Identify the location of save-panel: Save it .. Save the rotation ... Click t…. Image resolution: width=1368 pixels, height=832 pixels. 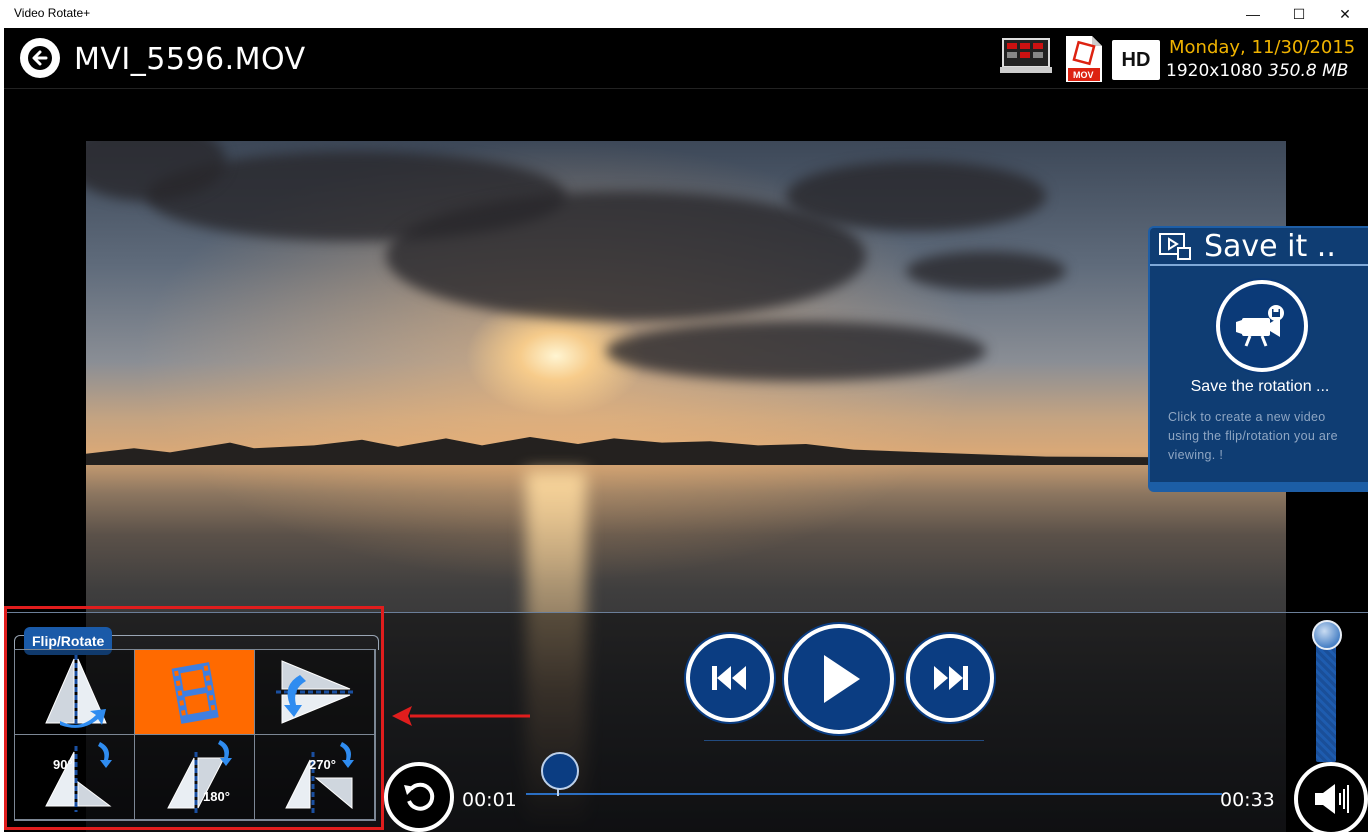
(1258, 359).